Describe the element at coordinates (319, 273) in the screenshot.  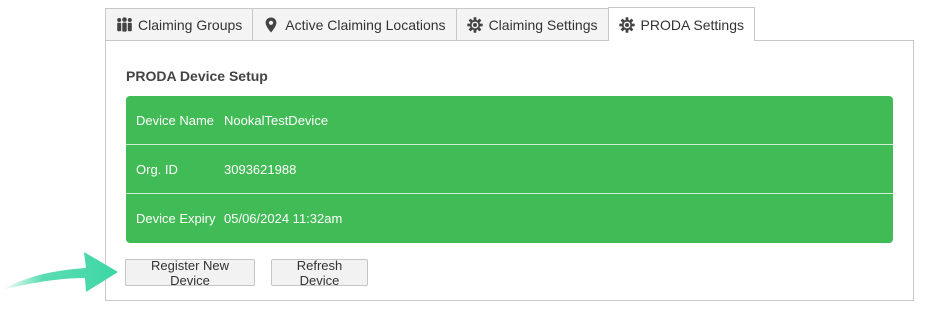
I see `refresh-device-button: Refresh Device` at that location.